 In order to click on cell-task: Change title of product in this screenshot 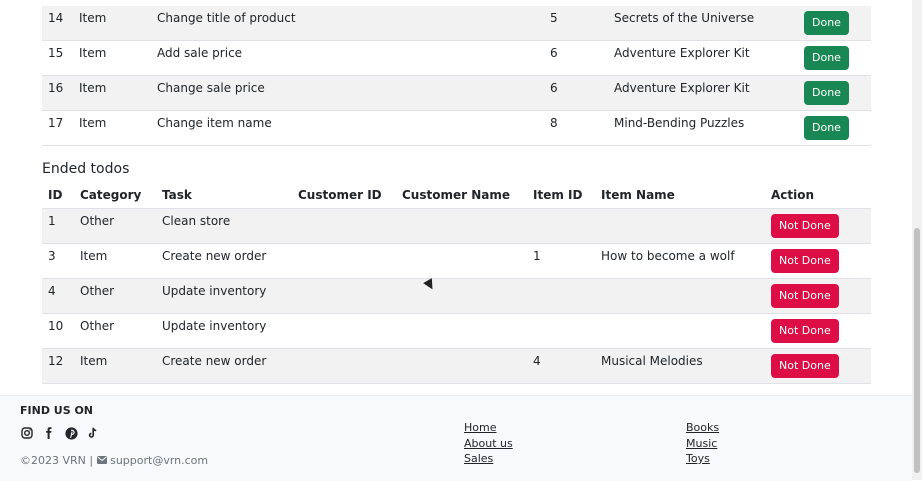, I will do `click(347, 23)`.